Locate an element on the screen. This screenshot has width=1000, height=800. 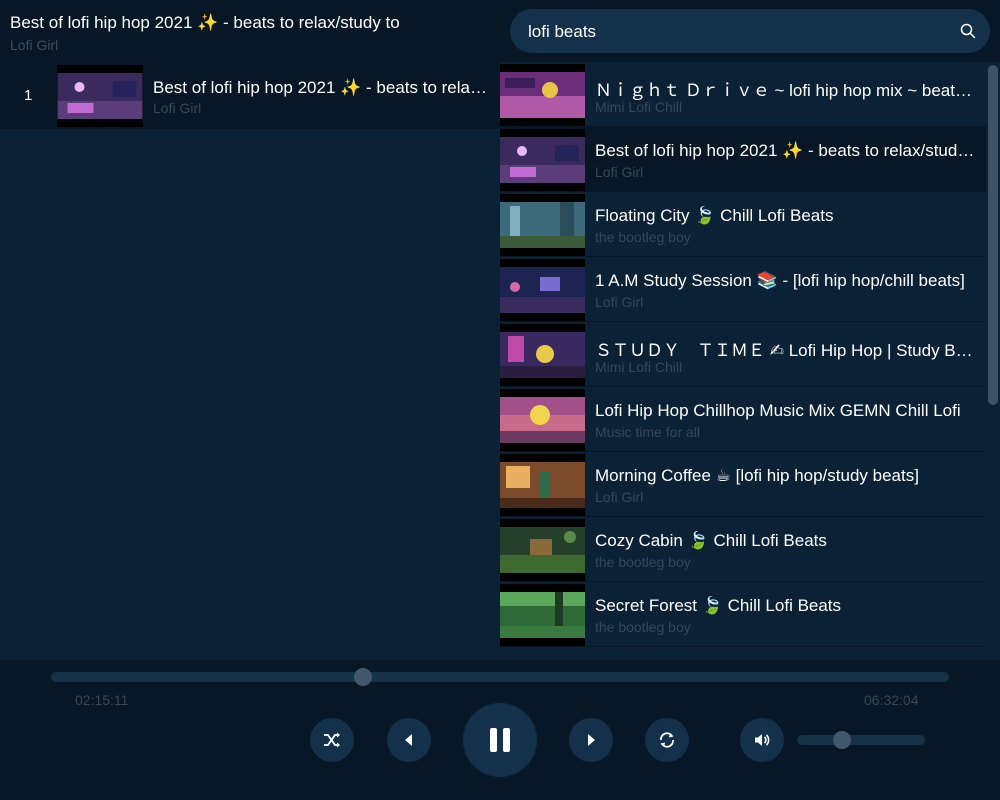
result-title: Secret Forest 🍃 Chill Lofi Beats is located at coordinates (718, 605).